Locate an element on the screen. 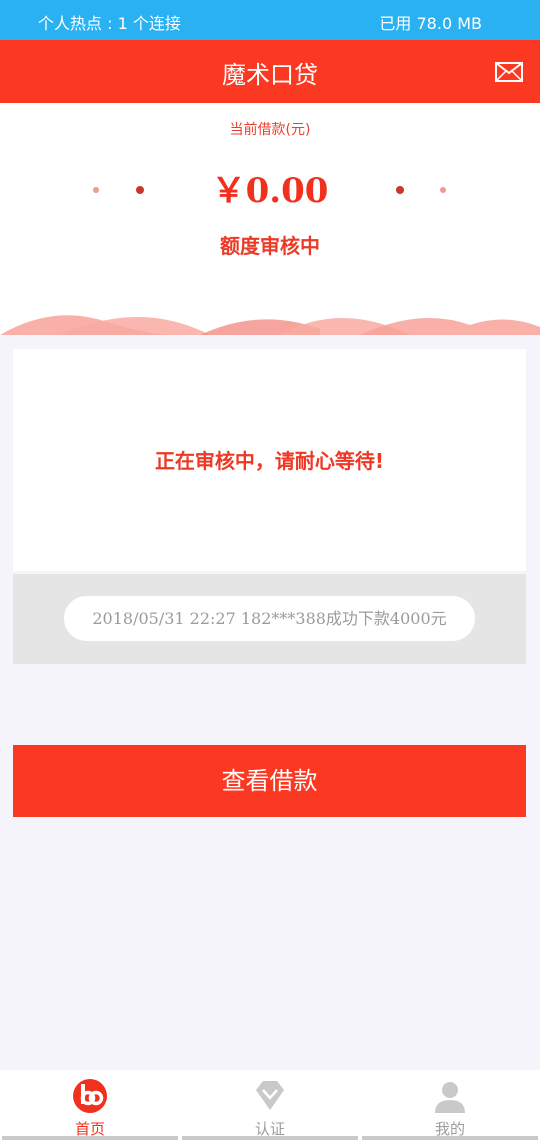 The height and width of the screenshot is (1140, 540). review-message: 正在审核中，请耐心等待! is located at coordinates (269, 461).